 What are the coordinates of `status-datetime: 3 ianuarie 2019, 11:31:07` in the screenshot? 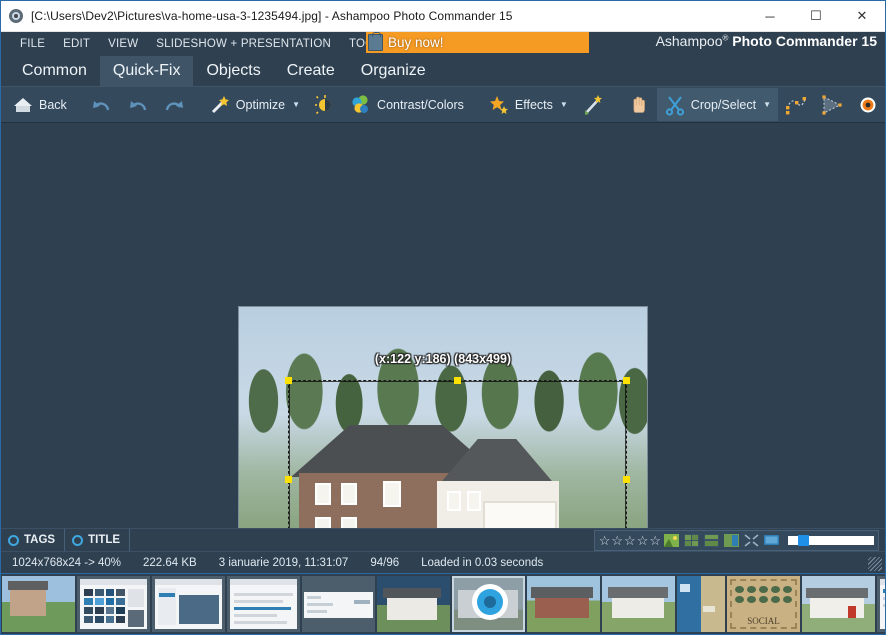 It's located at (283, 562).